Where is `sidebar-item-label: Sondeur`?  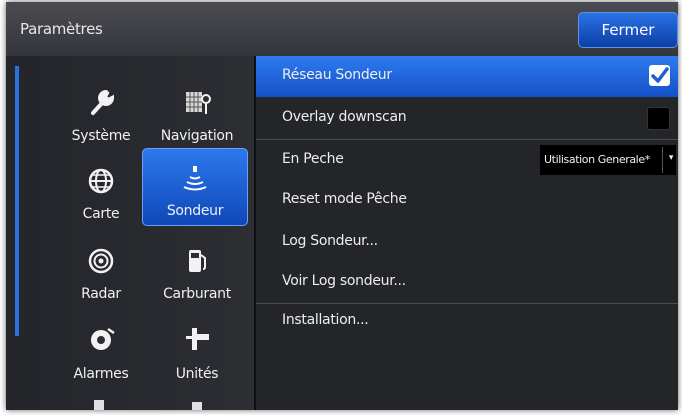 sidebar-item-label: Sondeur is located at coordinates (195, 211).